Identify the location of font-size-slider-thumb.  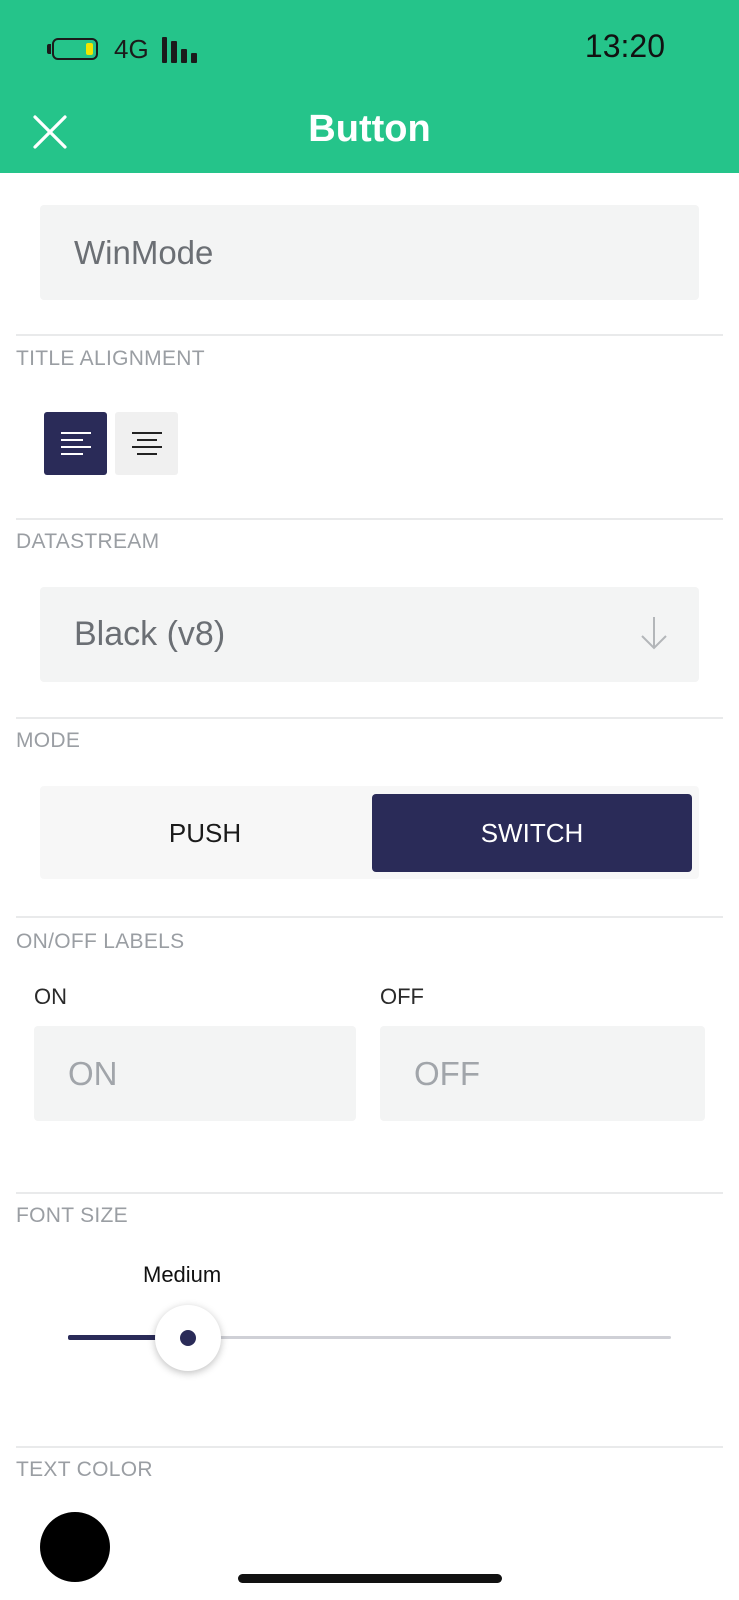
(188, 1338).